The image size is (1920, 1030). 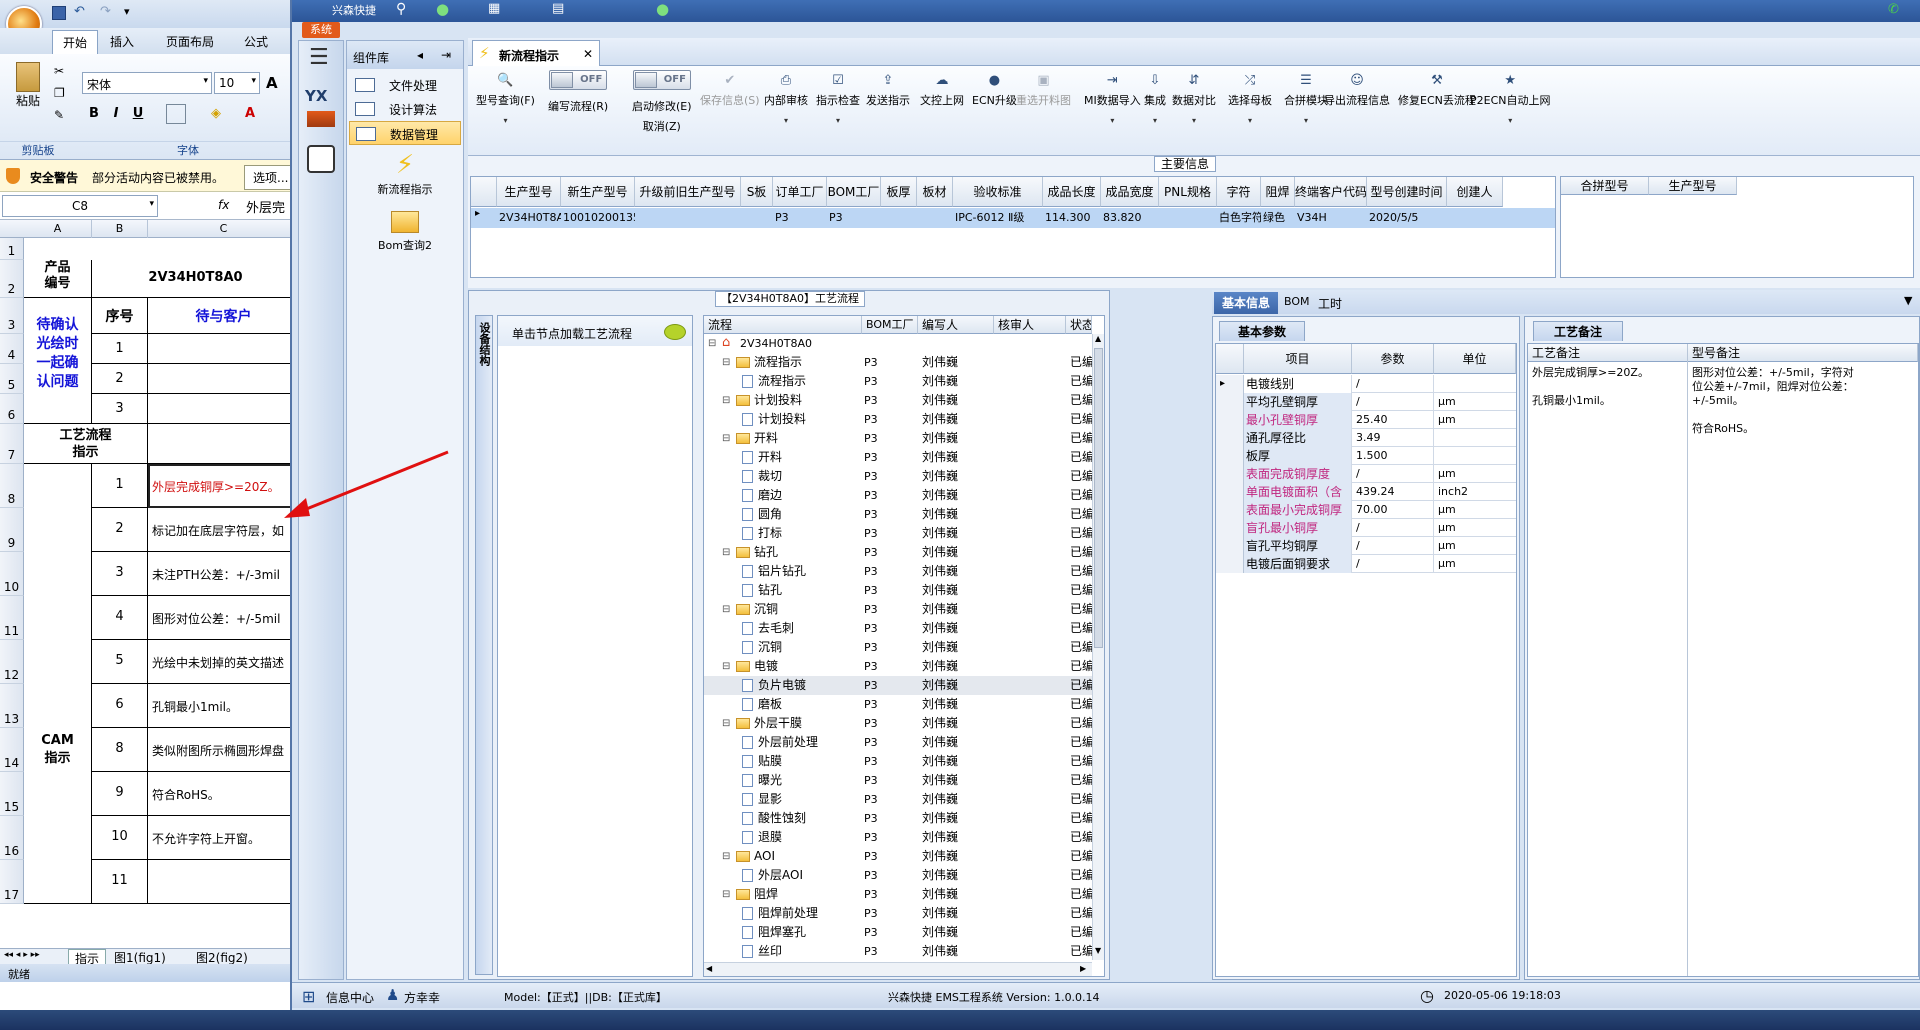 What do you see at coordinates (898, 932) in the screenshot?
I see `tree-node: 阻焊塞孔 P3 刘伟巍 已编E` at bounding box center [898, 932].